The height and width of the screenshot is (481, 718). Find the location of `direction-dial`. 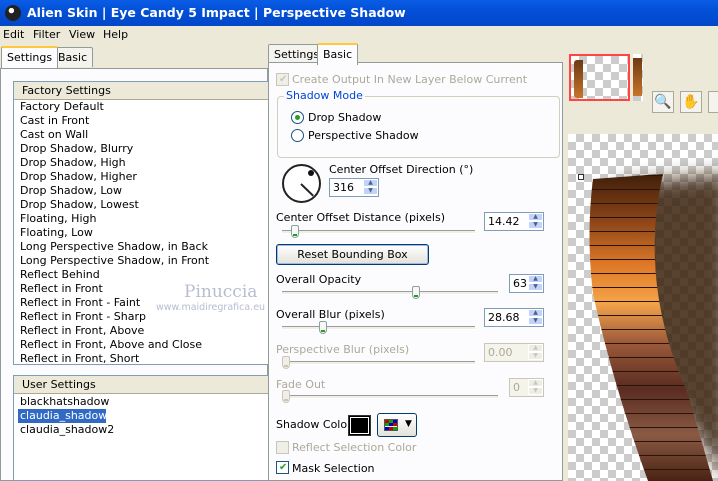

direction-dial is located at coordinates (301, 183).